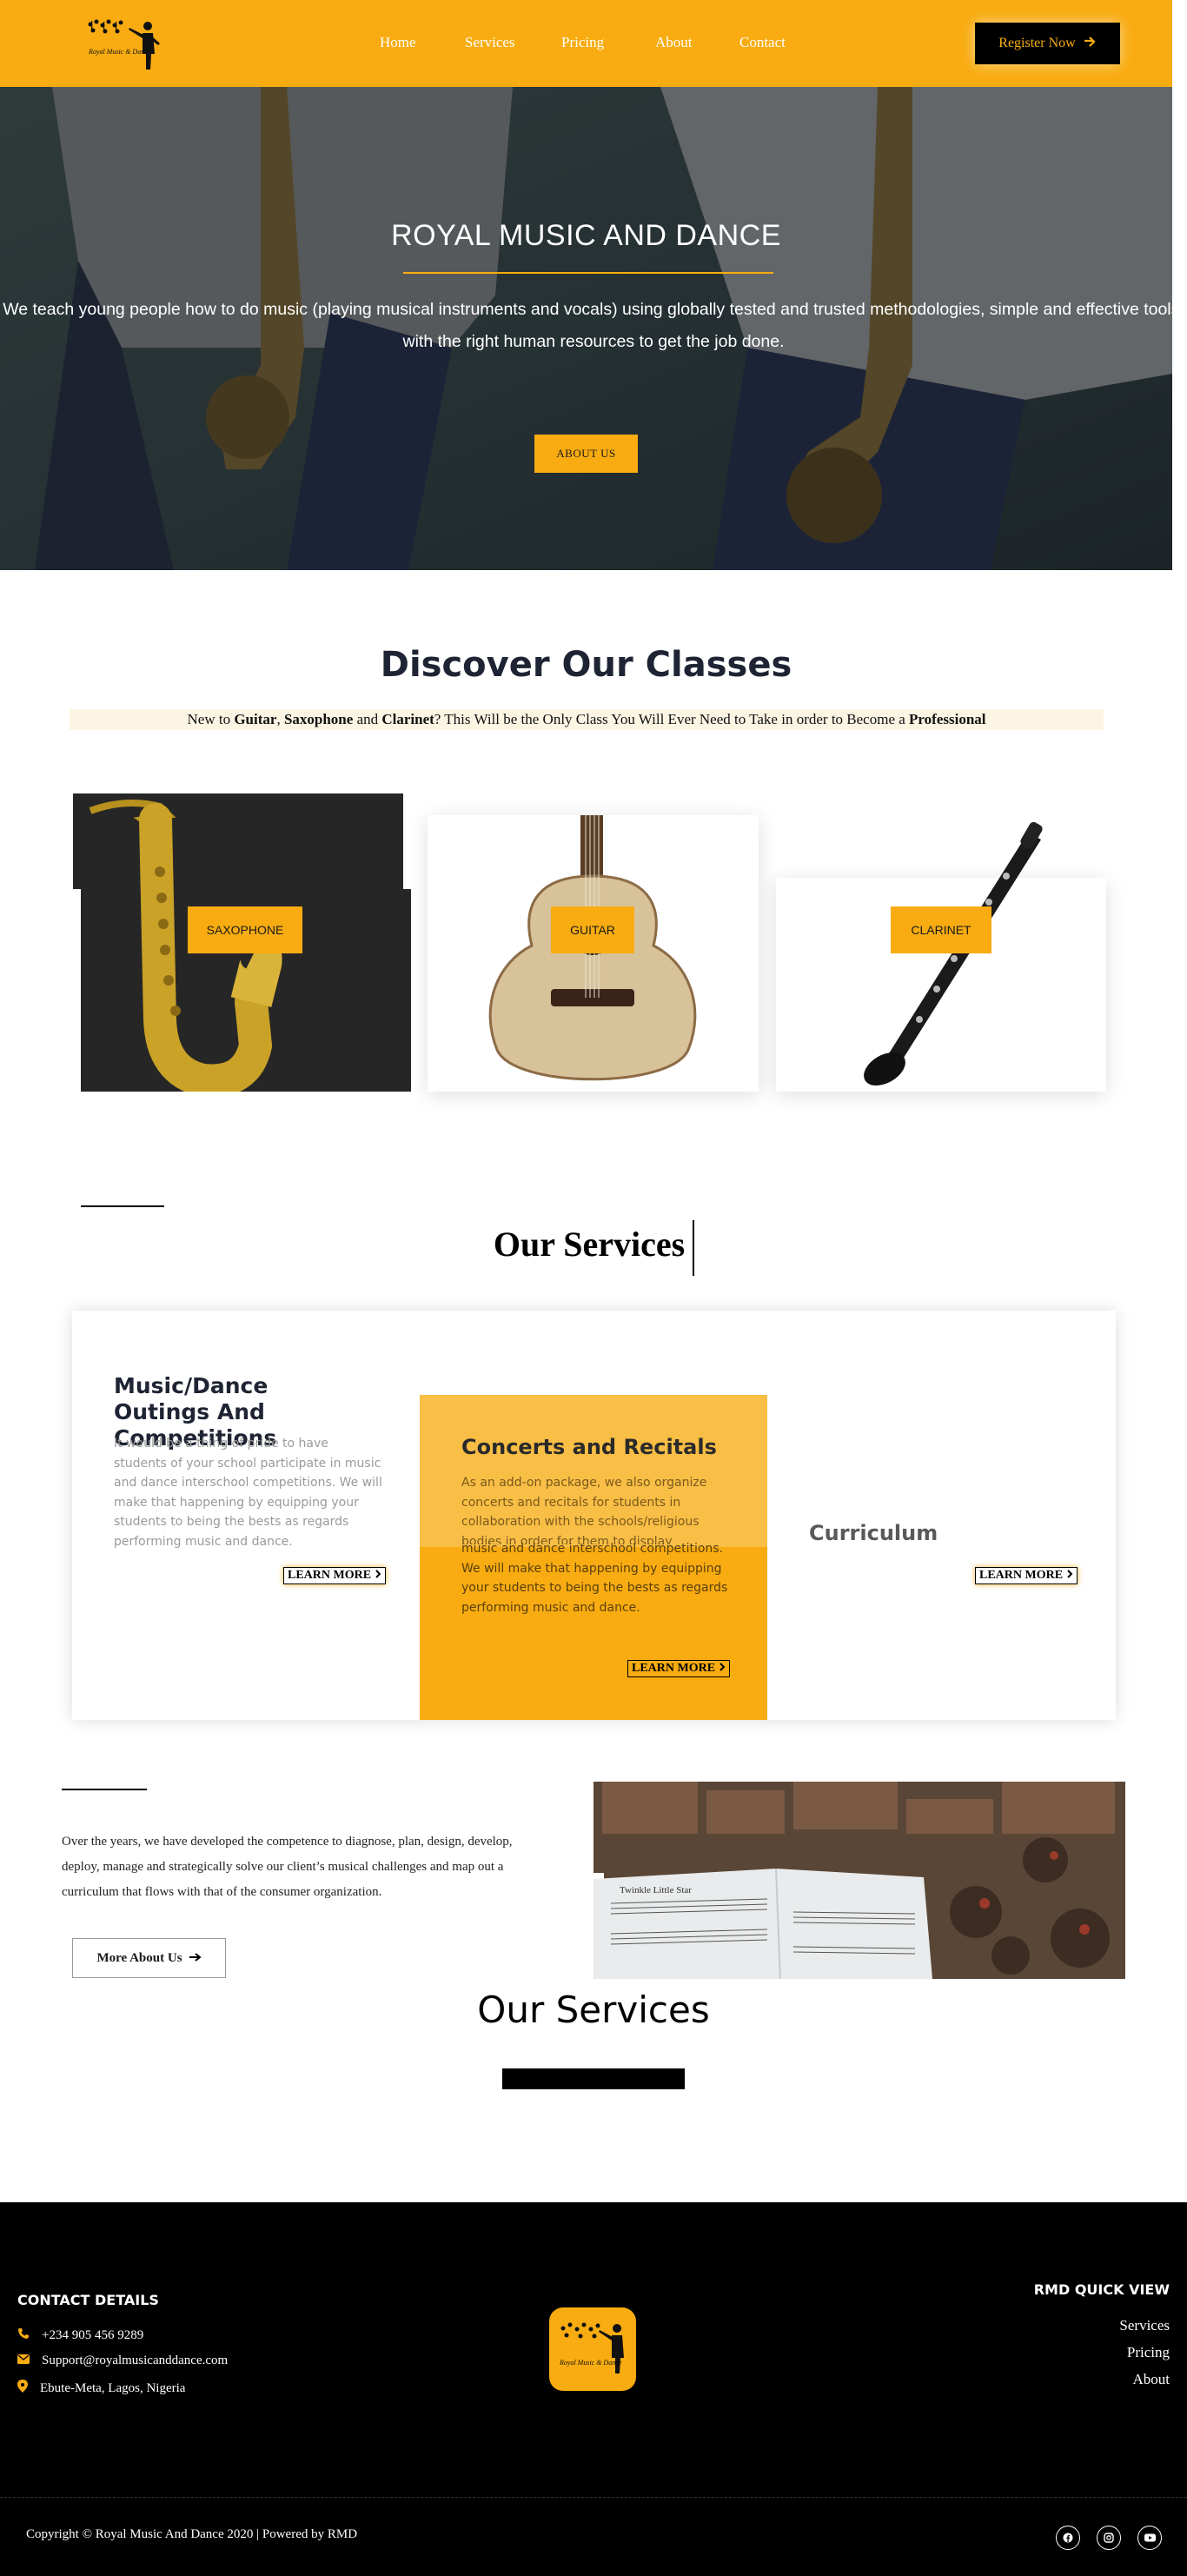 The height and width of the screenshot is (2576, 1187). I want to click on guitar-card, so click(593, 953).